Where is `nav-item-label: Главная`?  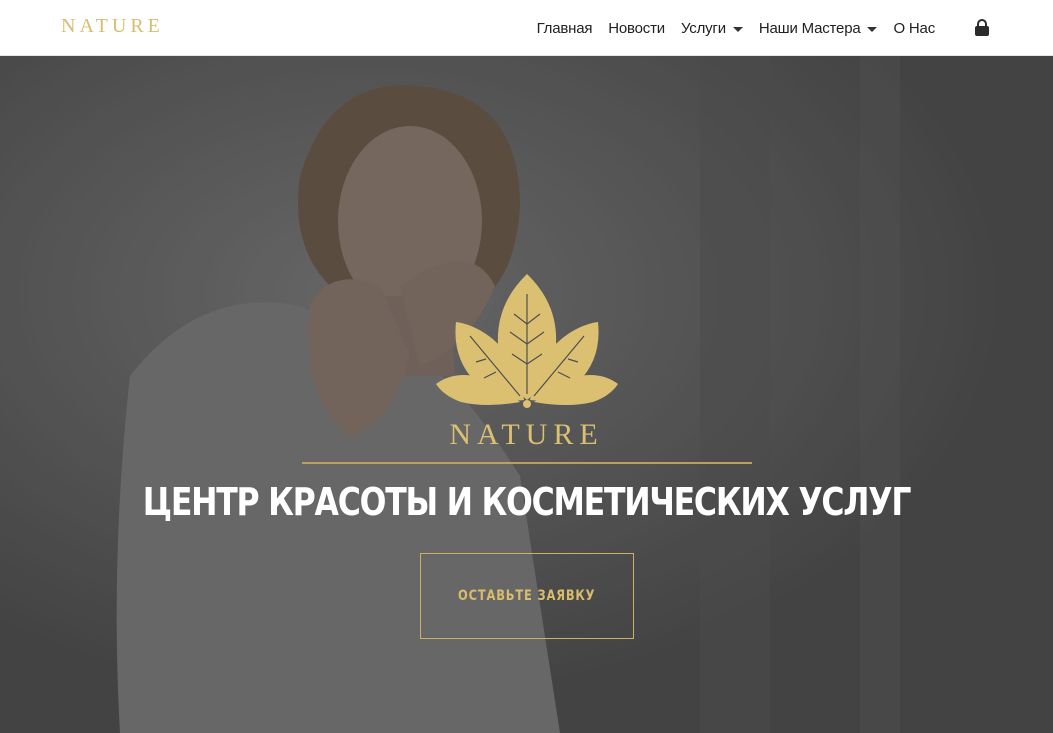 nav-item-label: Главная is located at coordinates (564, 28).